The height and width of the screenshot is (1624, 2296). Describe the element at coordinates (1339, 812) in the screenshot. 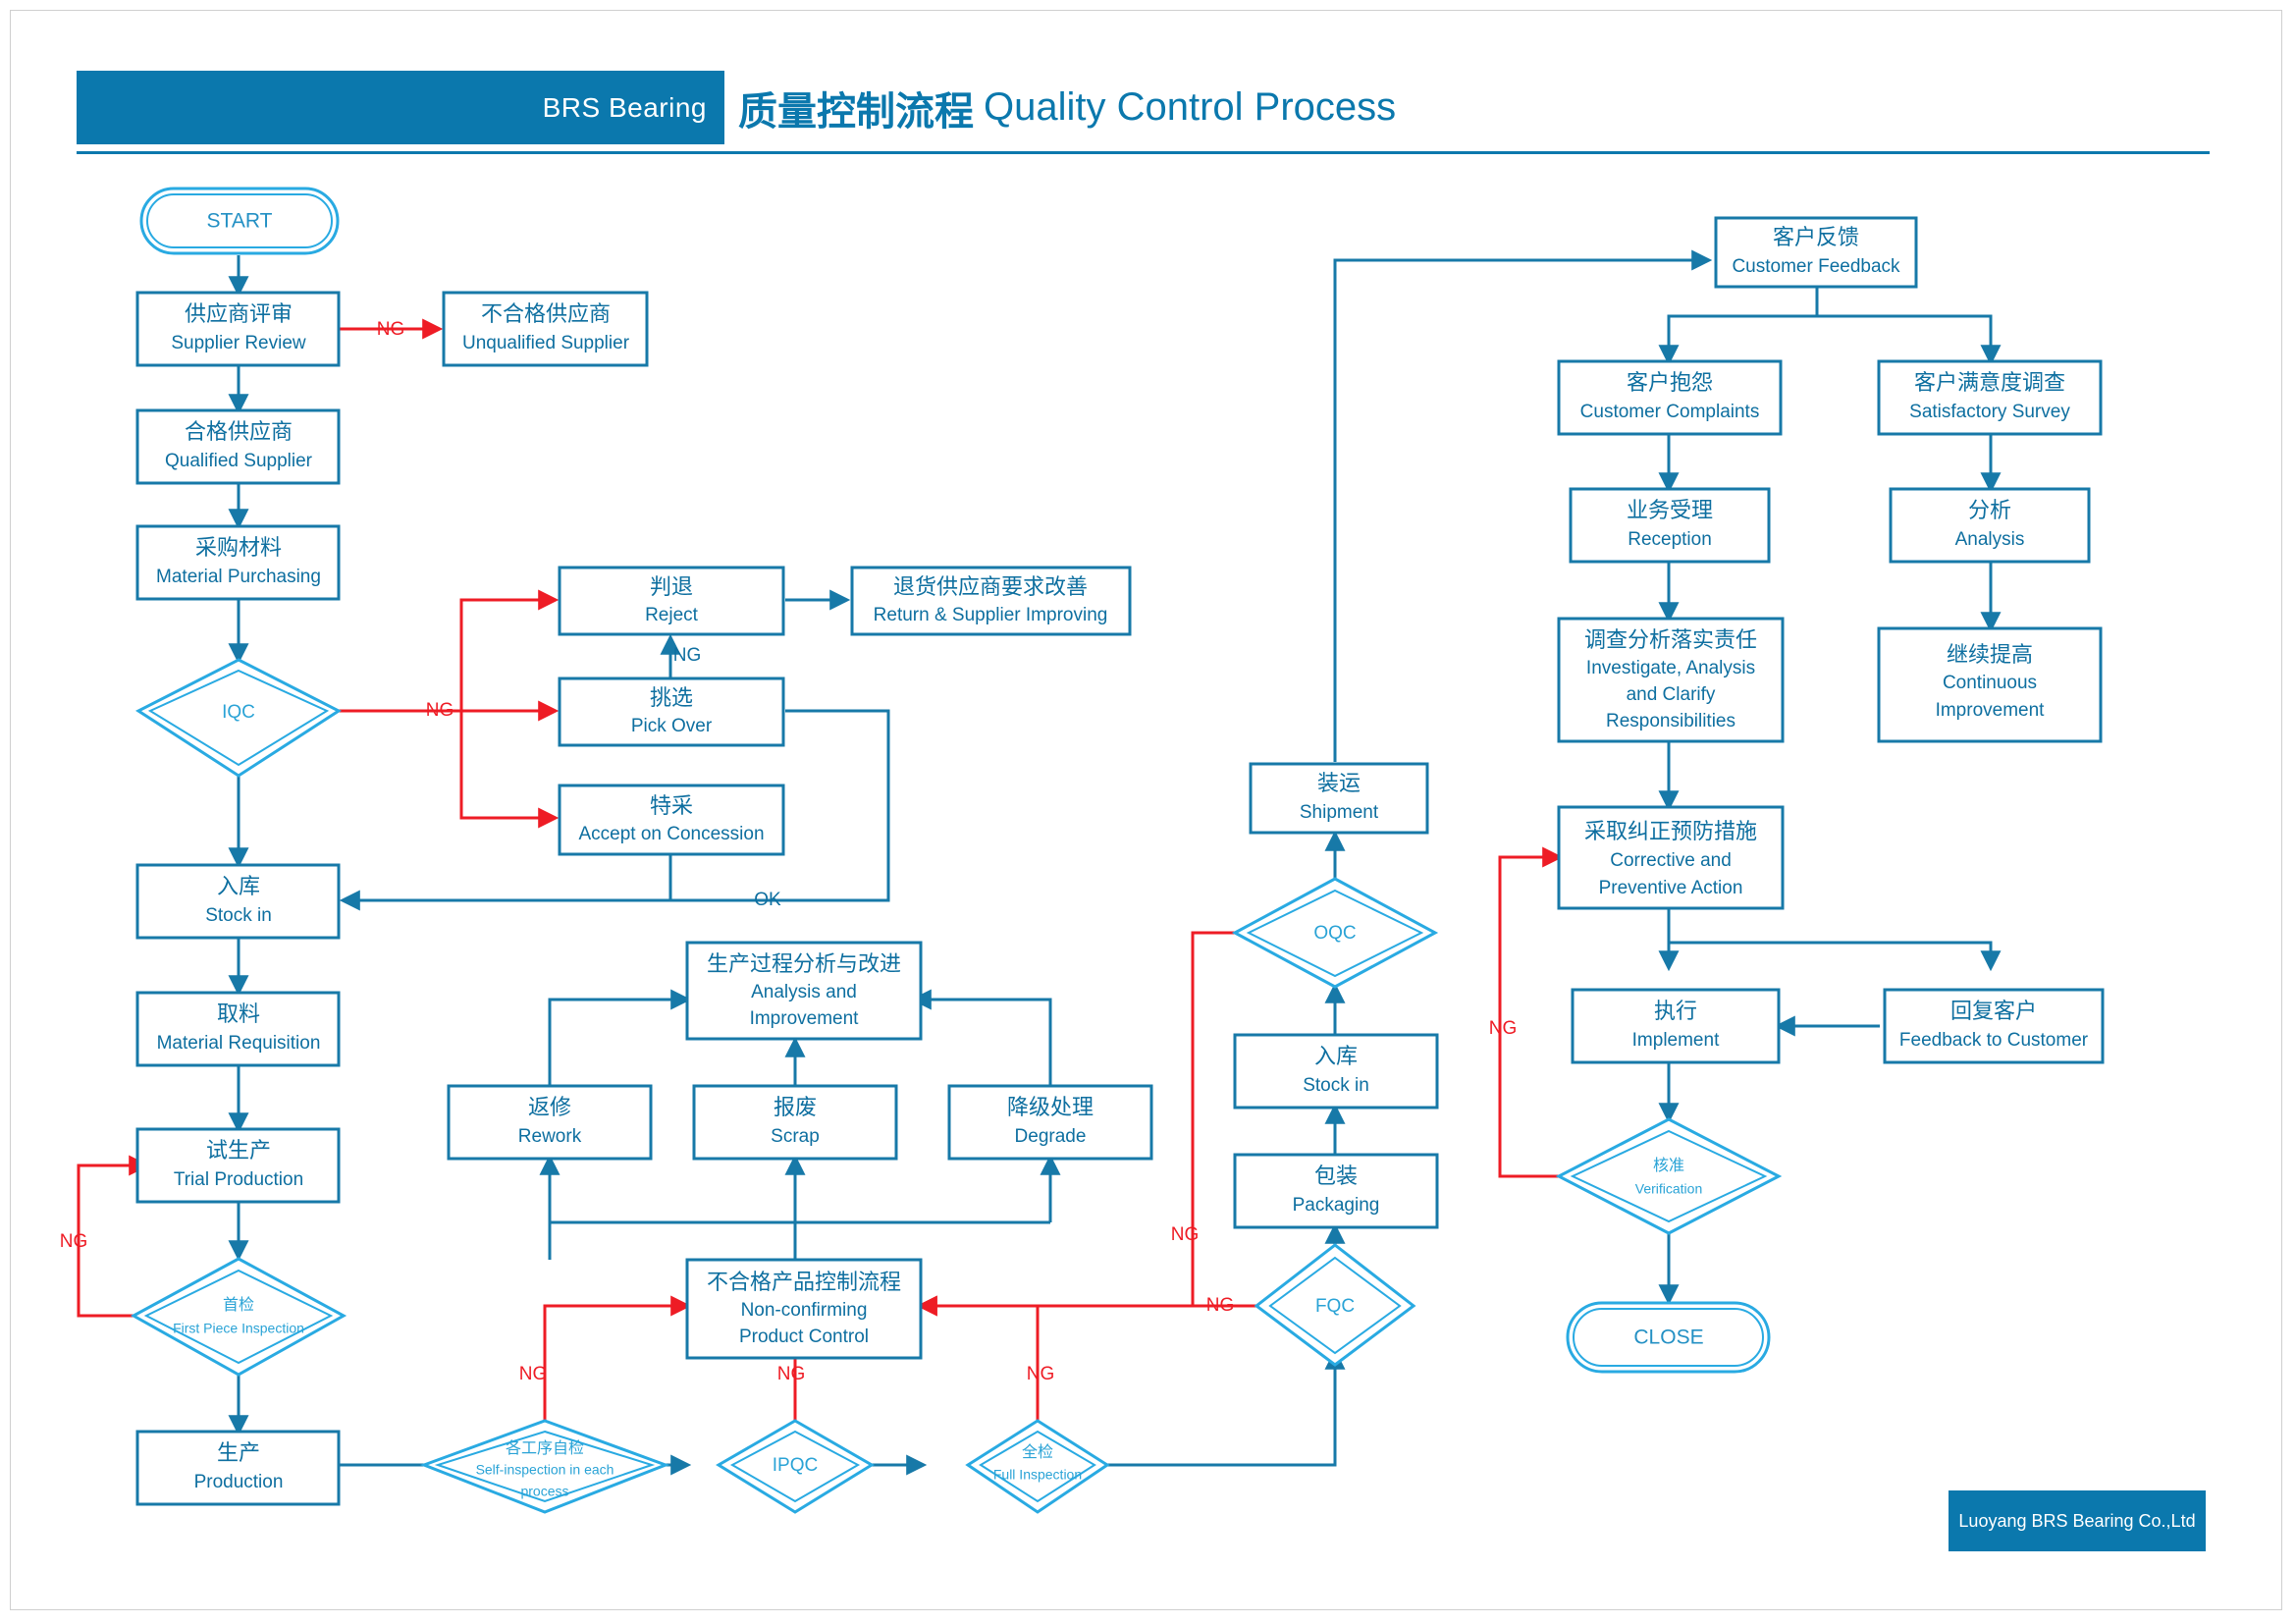

I see `node-shipment-en: Shipment` at that location.